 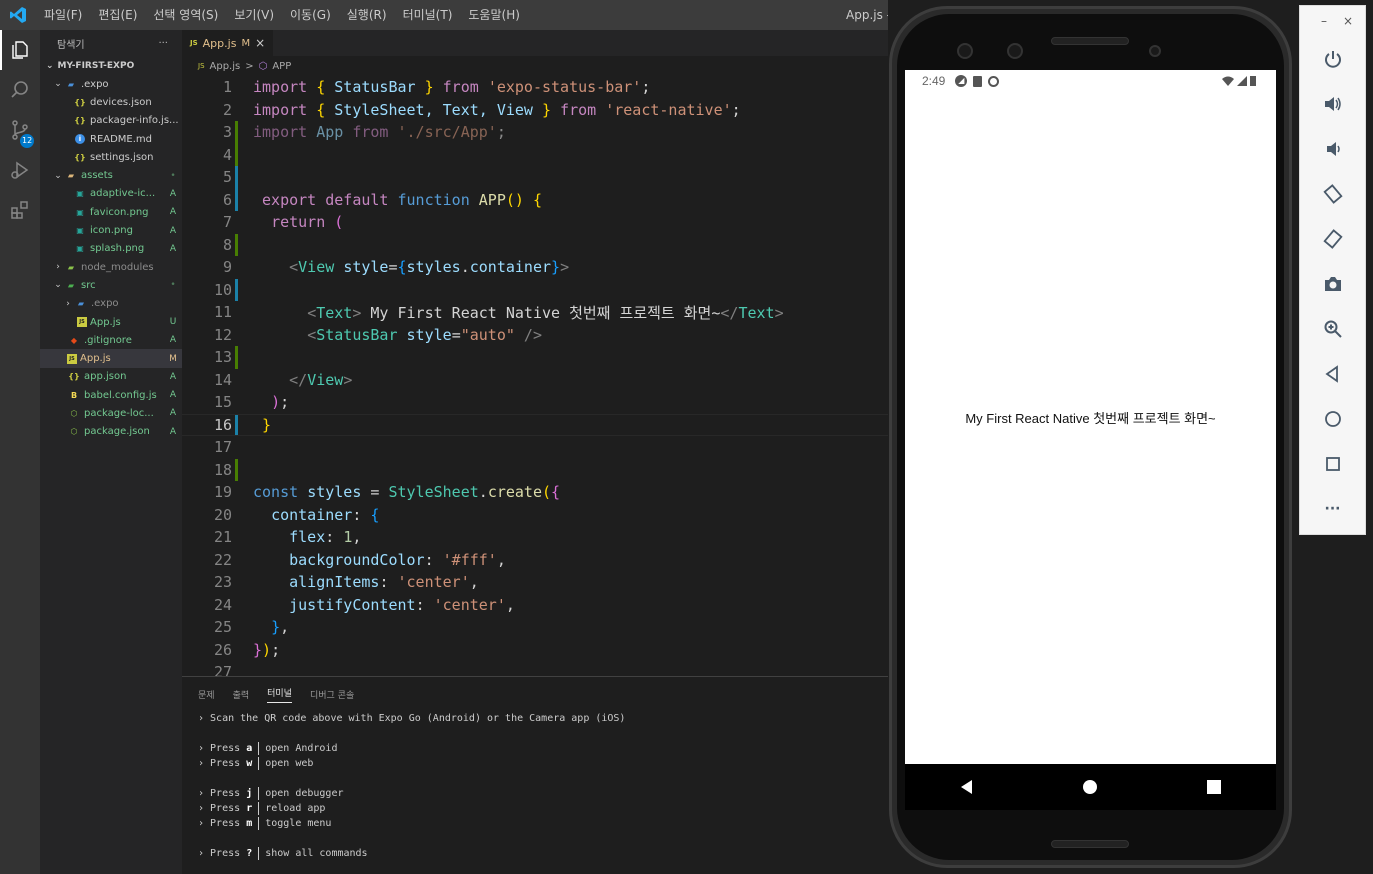 I want to click on tree-folder-expo: ⌄ ▰ .expo, so click(x=111, y=84).